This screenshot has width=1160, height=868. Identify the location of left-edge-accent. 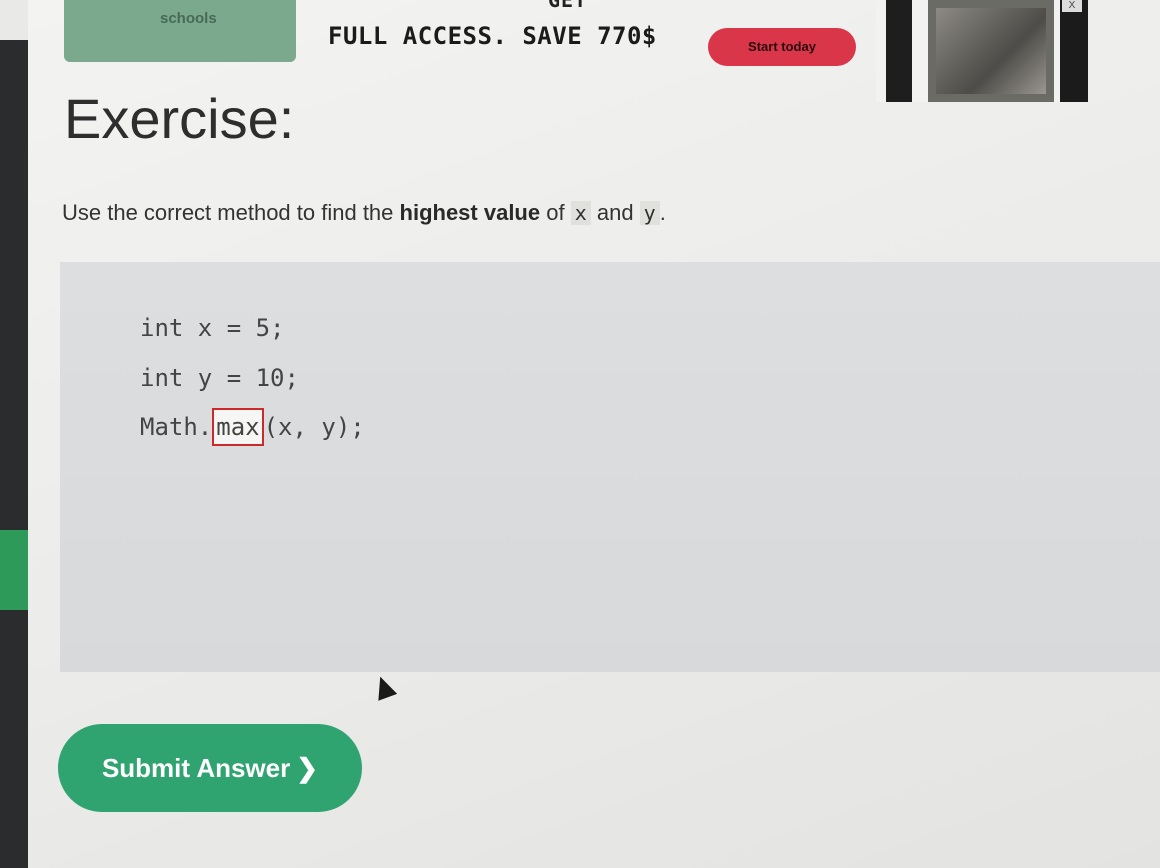
(14, 570).